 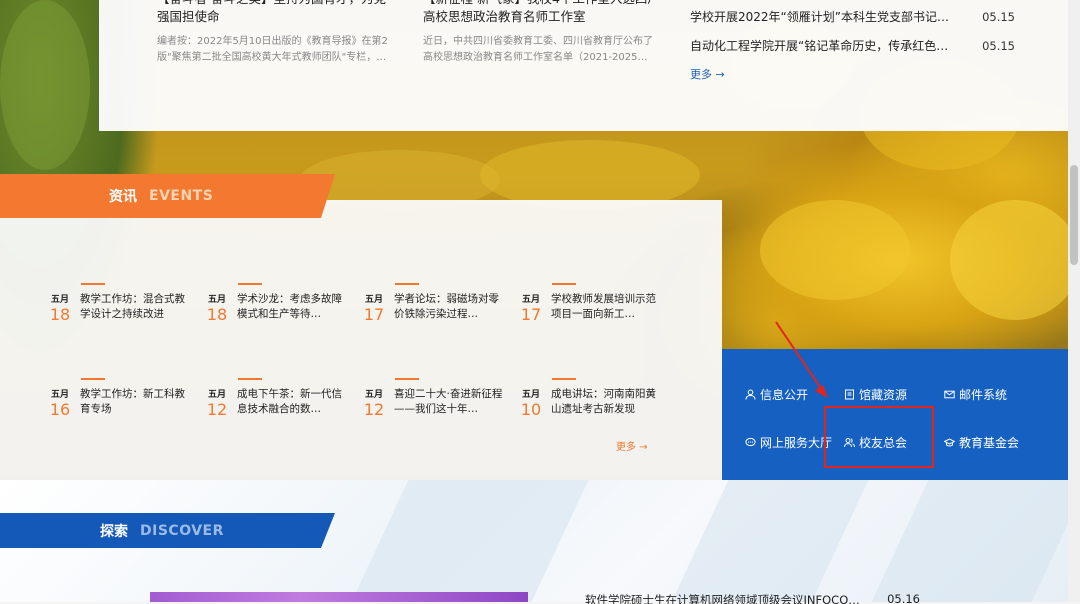 What do you see at coordinates (707, 74) in the screenshot?
I see `news-more-link: 更多 →` at bounding box center [707, 74].